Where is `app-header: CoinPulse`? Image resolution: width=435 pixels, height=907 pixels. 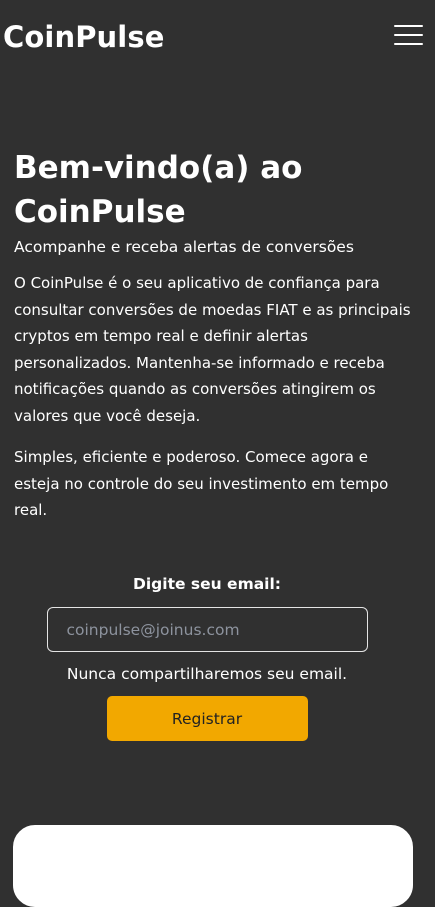 app-header: CoinPulse is located at coordinates (217, 40).